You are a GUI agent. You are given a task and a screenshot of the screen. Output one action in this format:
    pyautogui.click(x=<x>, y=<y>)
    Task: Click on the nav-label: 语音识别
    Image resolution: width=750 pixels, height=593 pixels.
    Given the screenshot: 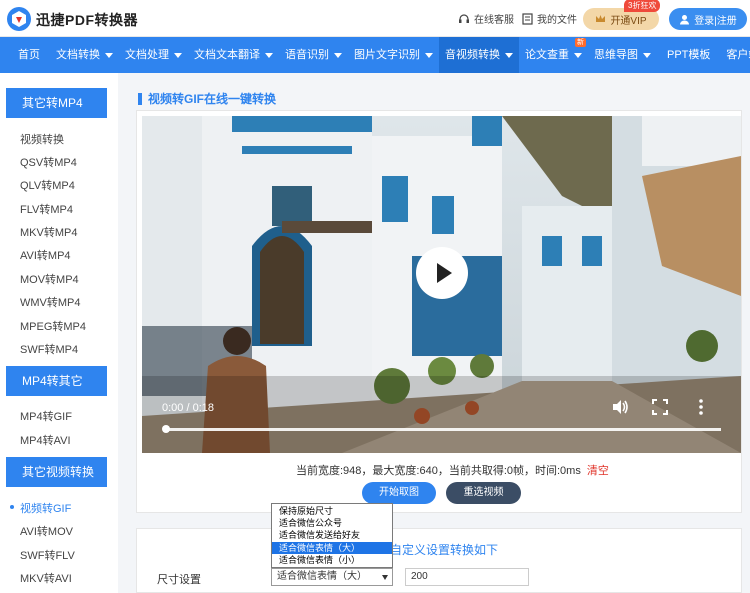 What is the action you would take?
    pyautogui.click(x=307, y=55)
    